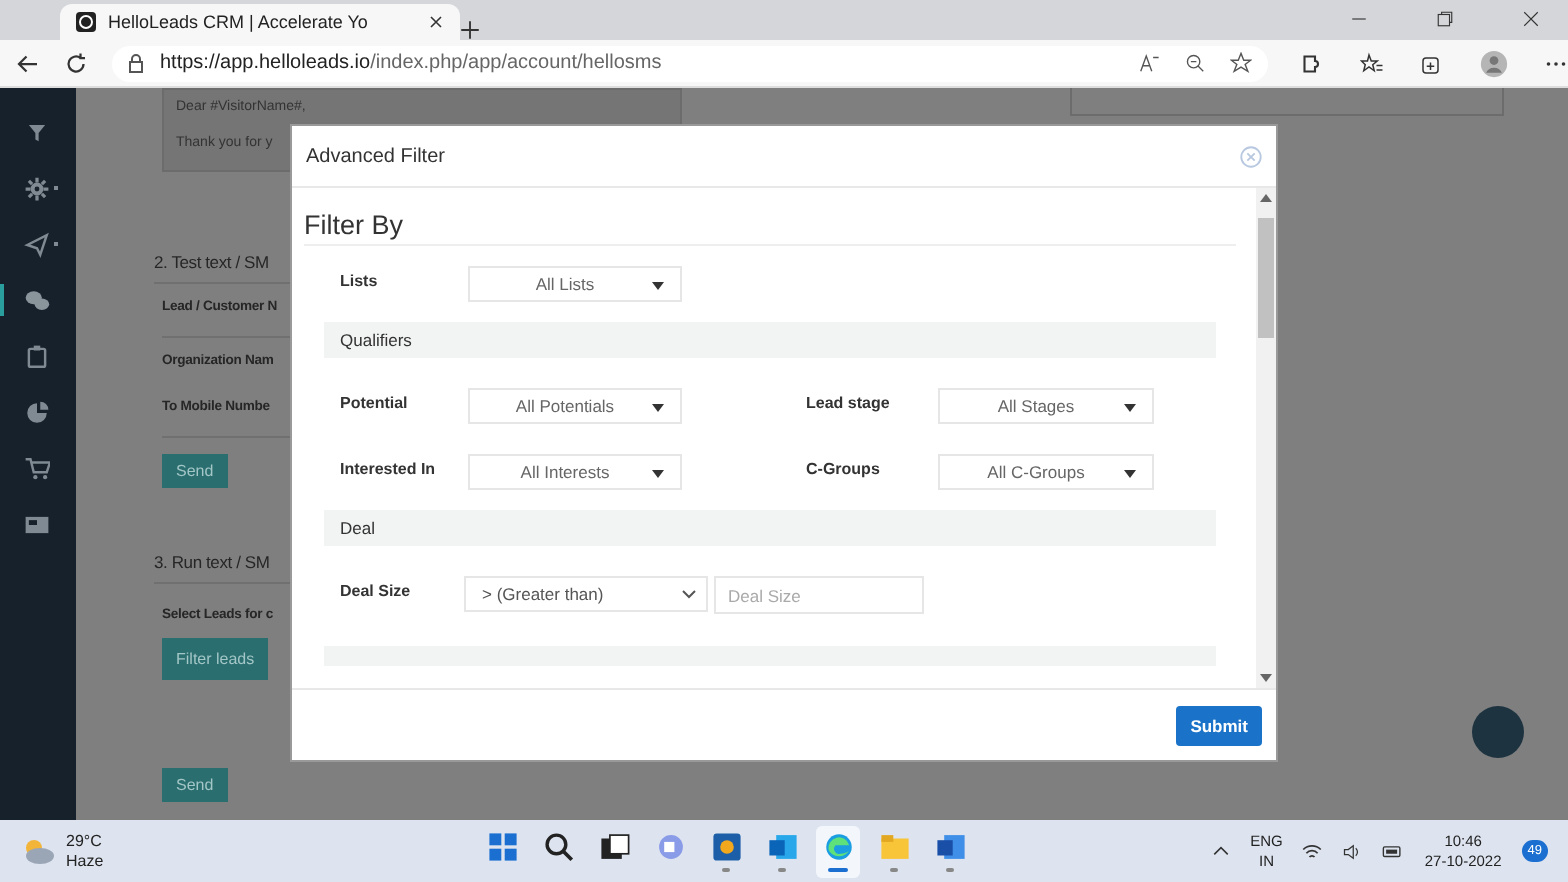 This screenshot has width=1568, height=882. What do you see at coordinates (211, 262) in the screenshot?
I see `section-title: 2. Test text / SM` at bounding box center [211, 262].